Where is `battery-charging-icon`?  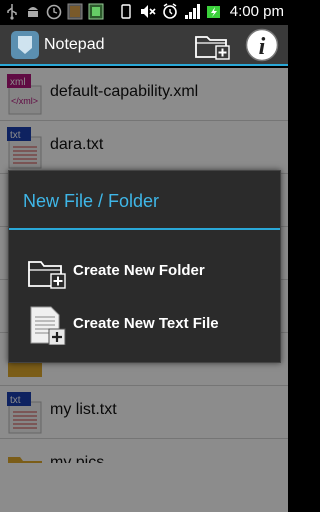
battery-charging-icon is located at coordinates (213, 12).